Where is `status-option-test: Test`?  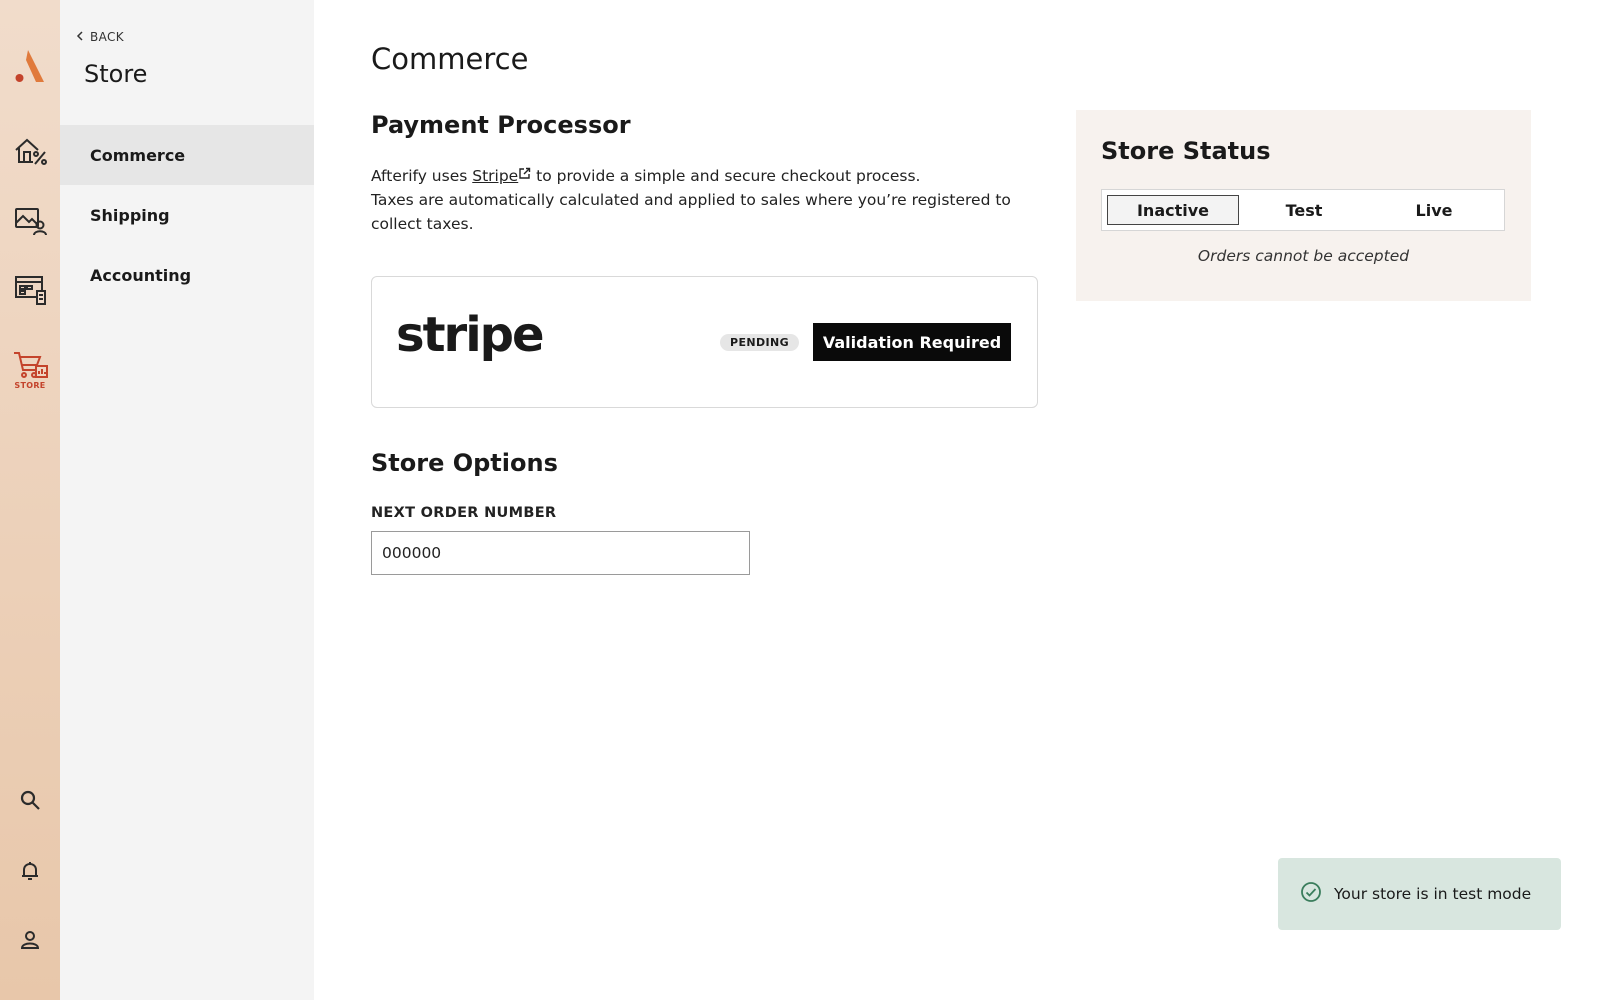 status-option-test: Test is located at coordinates (1304, 210).